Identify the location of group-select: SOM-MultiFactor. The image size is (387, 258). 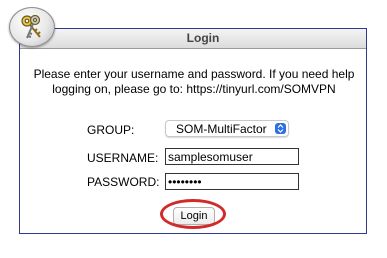
(227, 128).